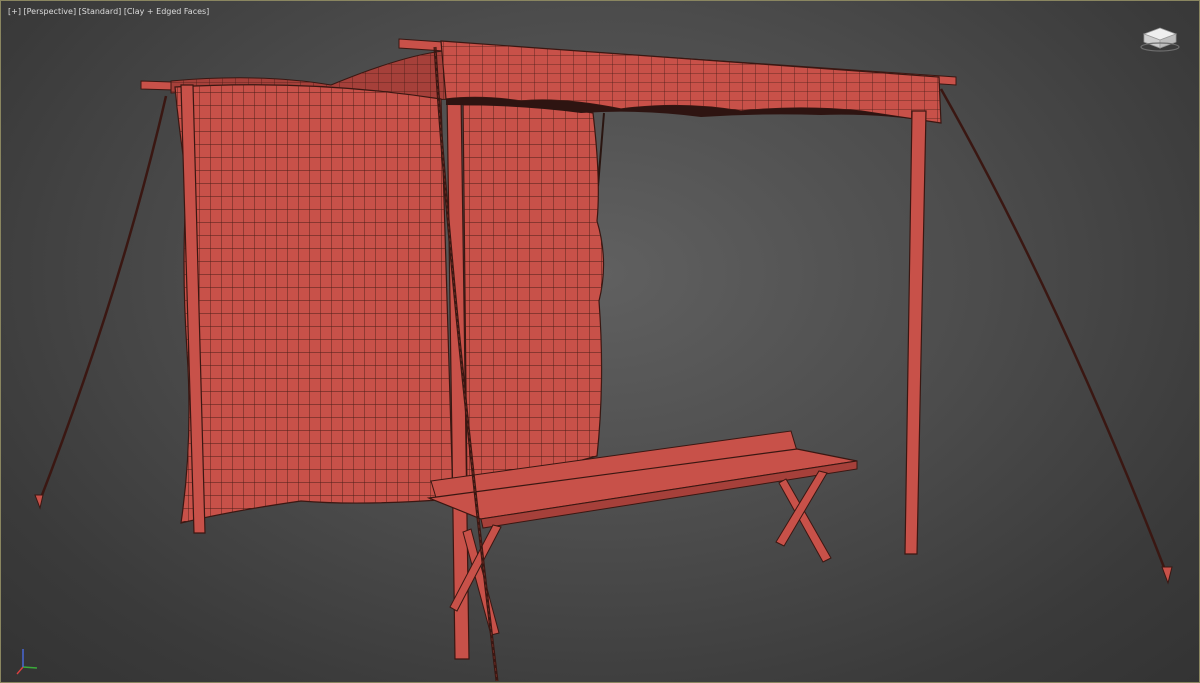  I want to click on back-rope, so click(601, 149).